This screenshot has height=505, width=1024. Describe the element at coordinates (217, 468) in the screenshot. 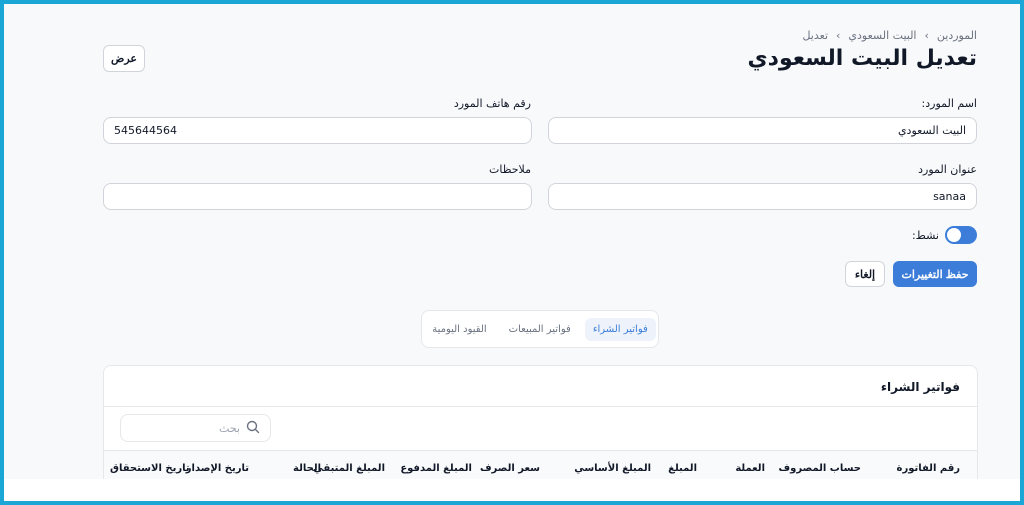

I see `column-header: تاريخ الإصدار` at that location.